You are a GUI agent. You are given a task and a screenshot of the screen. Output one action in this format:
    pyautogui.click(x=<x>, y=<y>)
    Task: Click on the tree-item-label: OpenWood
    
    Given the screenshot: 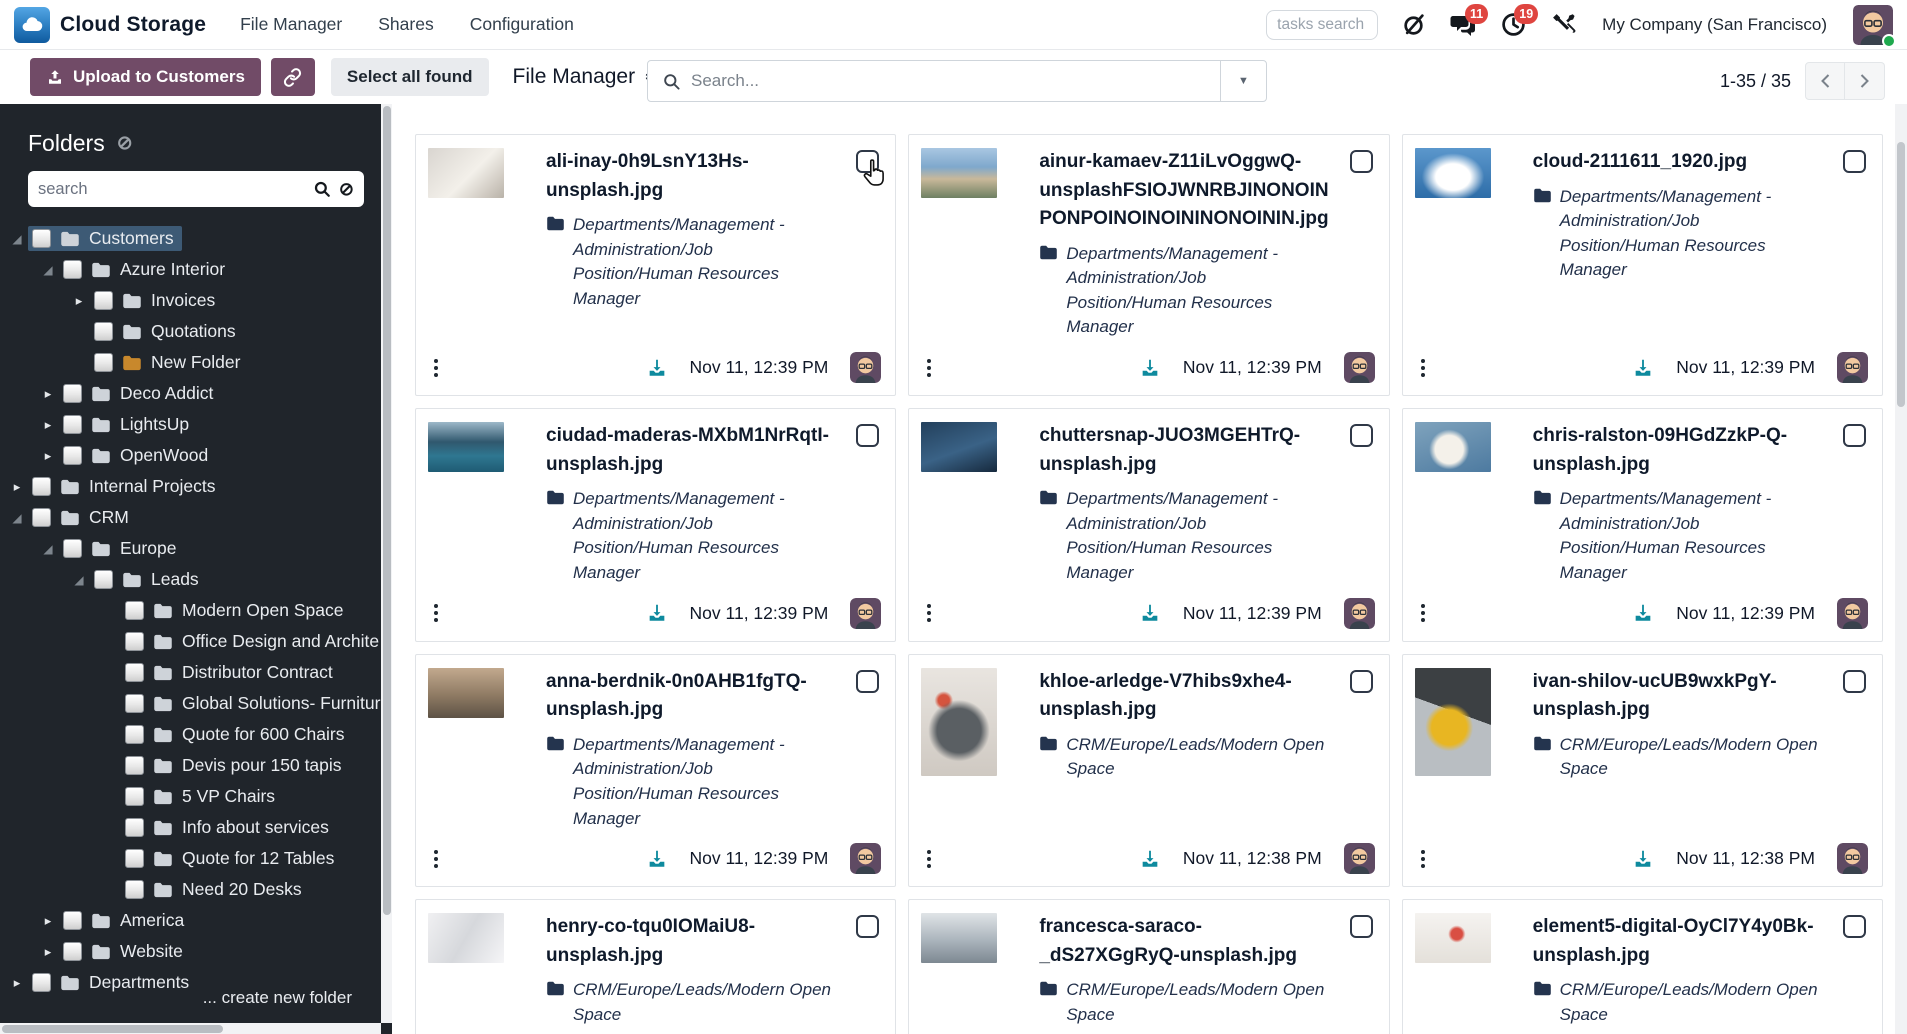 What is the action you would take?
    pyautogui.click(x=164, y=455)
    